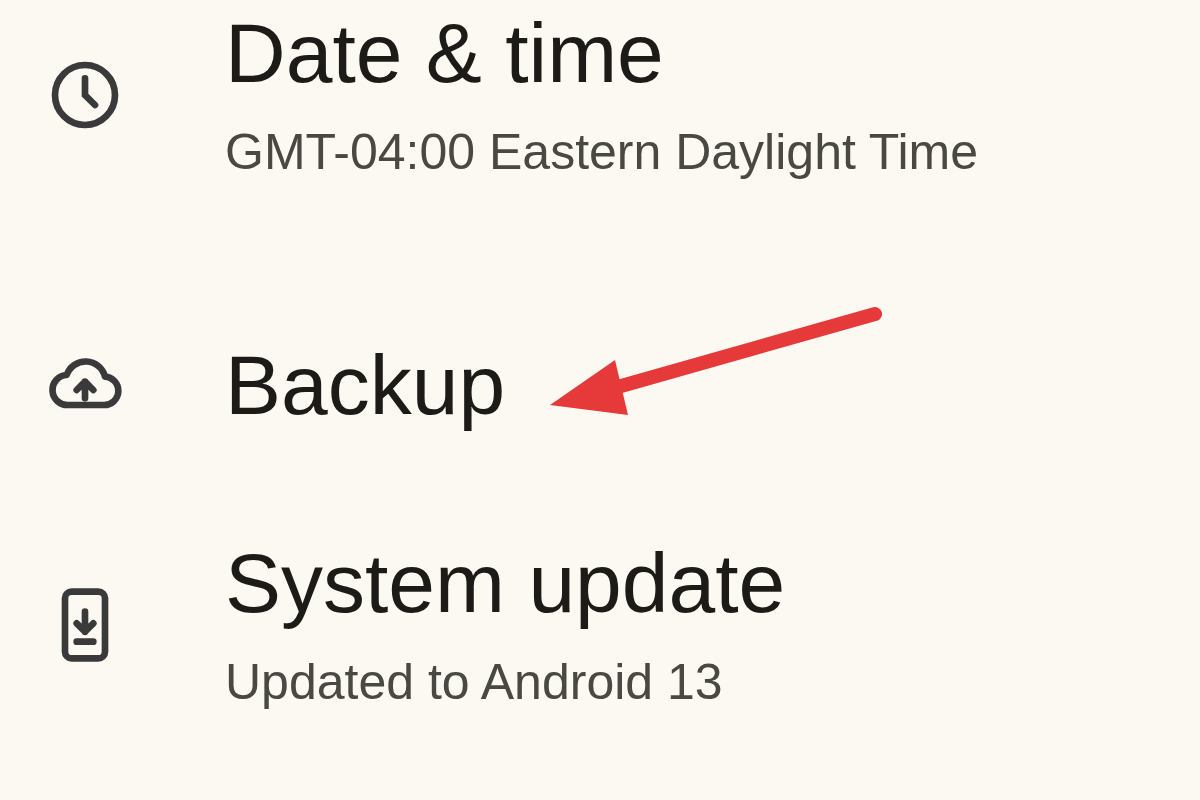 The height and width of the screenshot is (800, 1200). What do you see at coordinates (365, 385) in the screenshot?
I see `item-title: Backup` at bounding box center [365, 385].